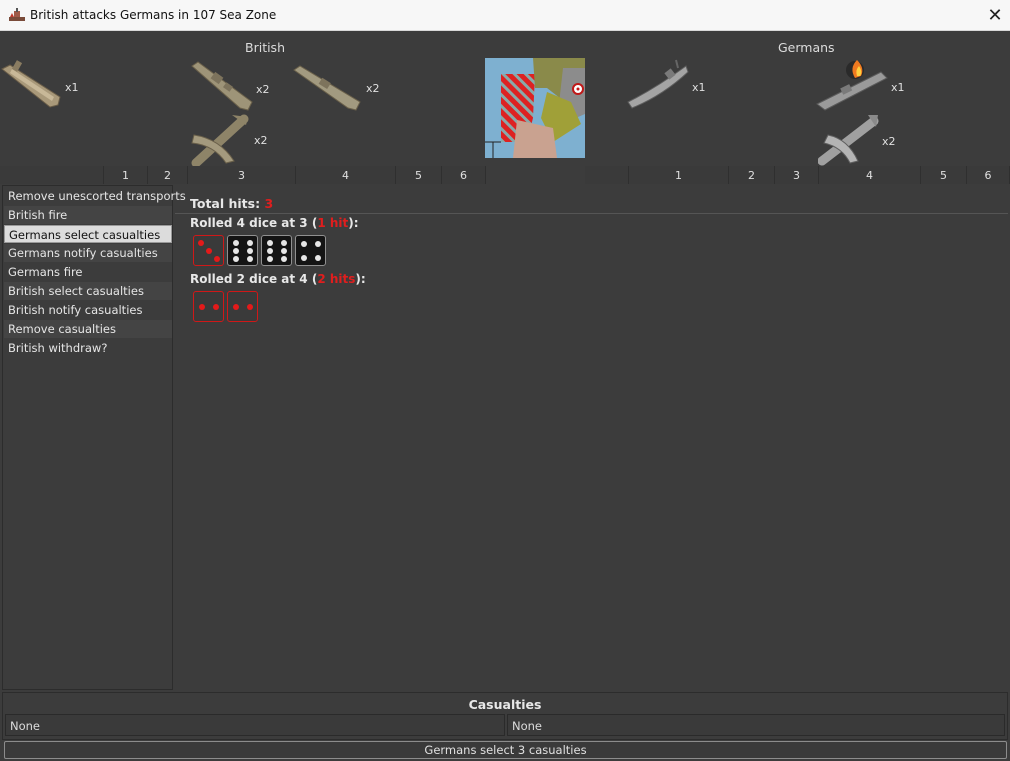  I want to click on german-battleship-unit: x1, so click(860, 85).